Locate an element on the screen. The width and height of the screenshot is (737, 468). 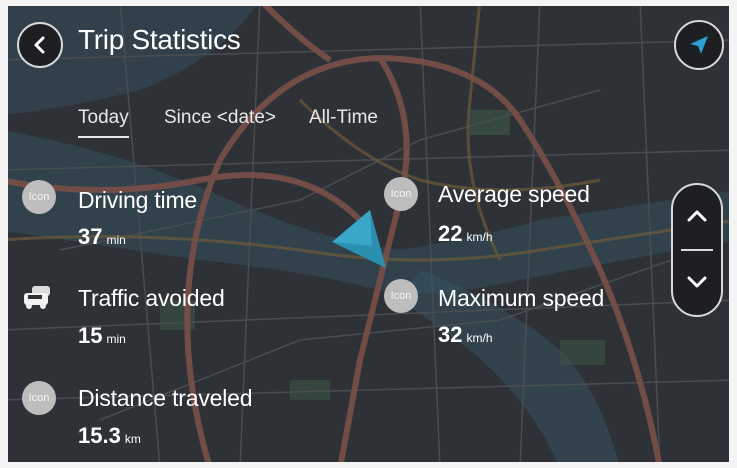
maximum-speed-number: 32 is located at coordinates (450, 334).